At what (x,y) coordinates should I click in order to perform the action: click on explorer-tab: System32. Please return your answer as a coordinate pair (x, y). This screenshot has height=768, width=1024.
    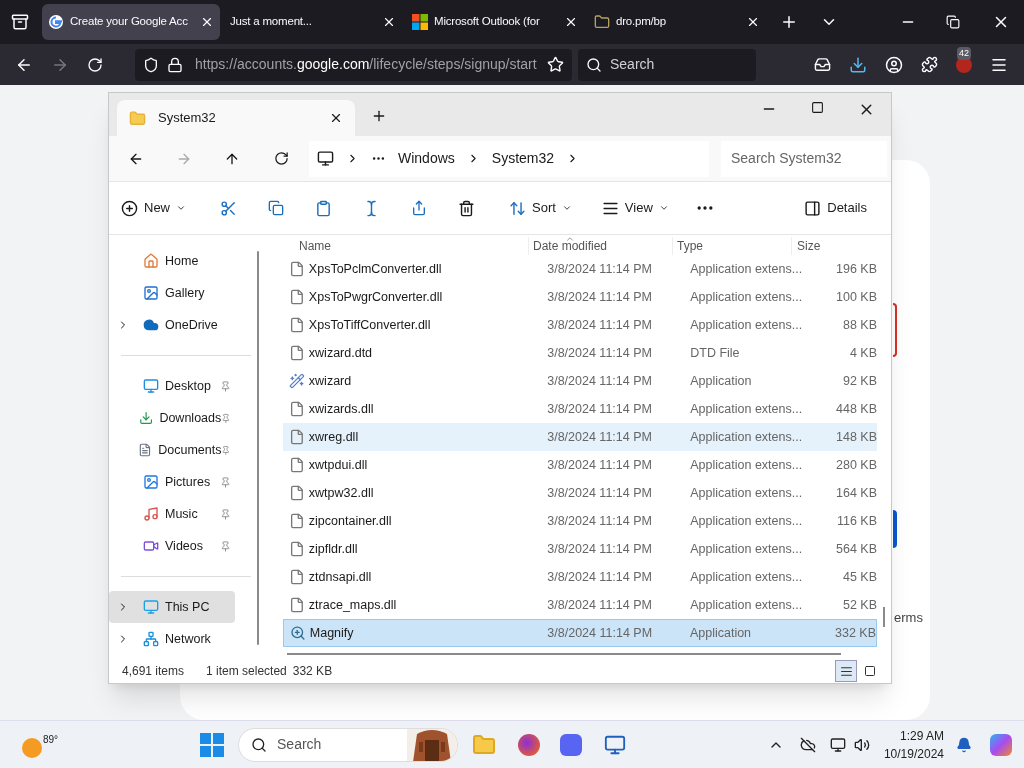
    Looking at the image, I should click on (236, 118).